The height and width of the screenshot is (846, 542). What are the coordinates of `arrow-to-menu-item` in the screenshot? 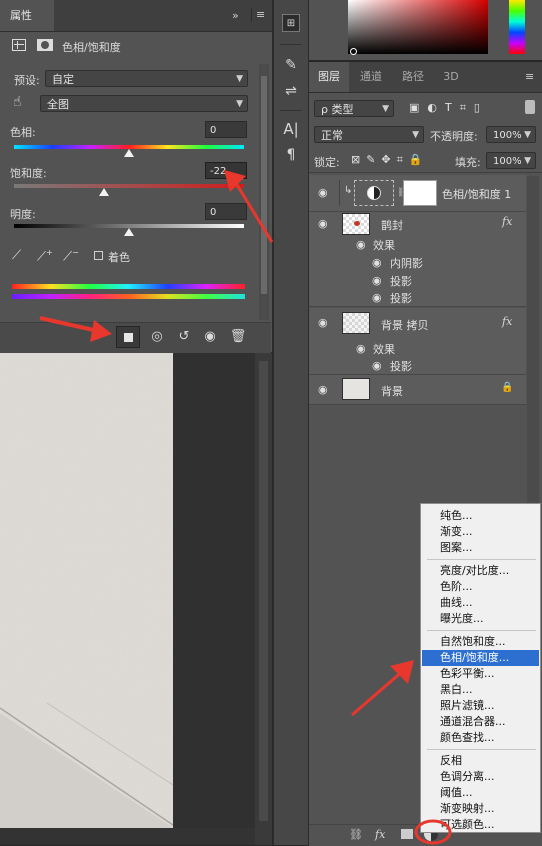 It's located at (383, 687).